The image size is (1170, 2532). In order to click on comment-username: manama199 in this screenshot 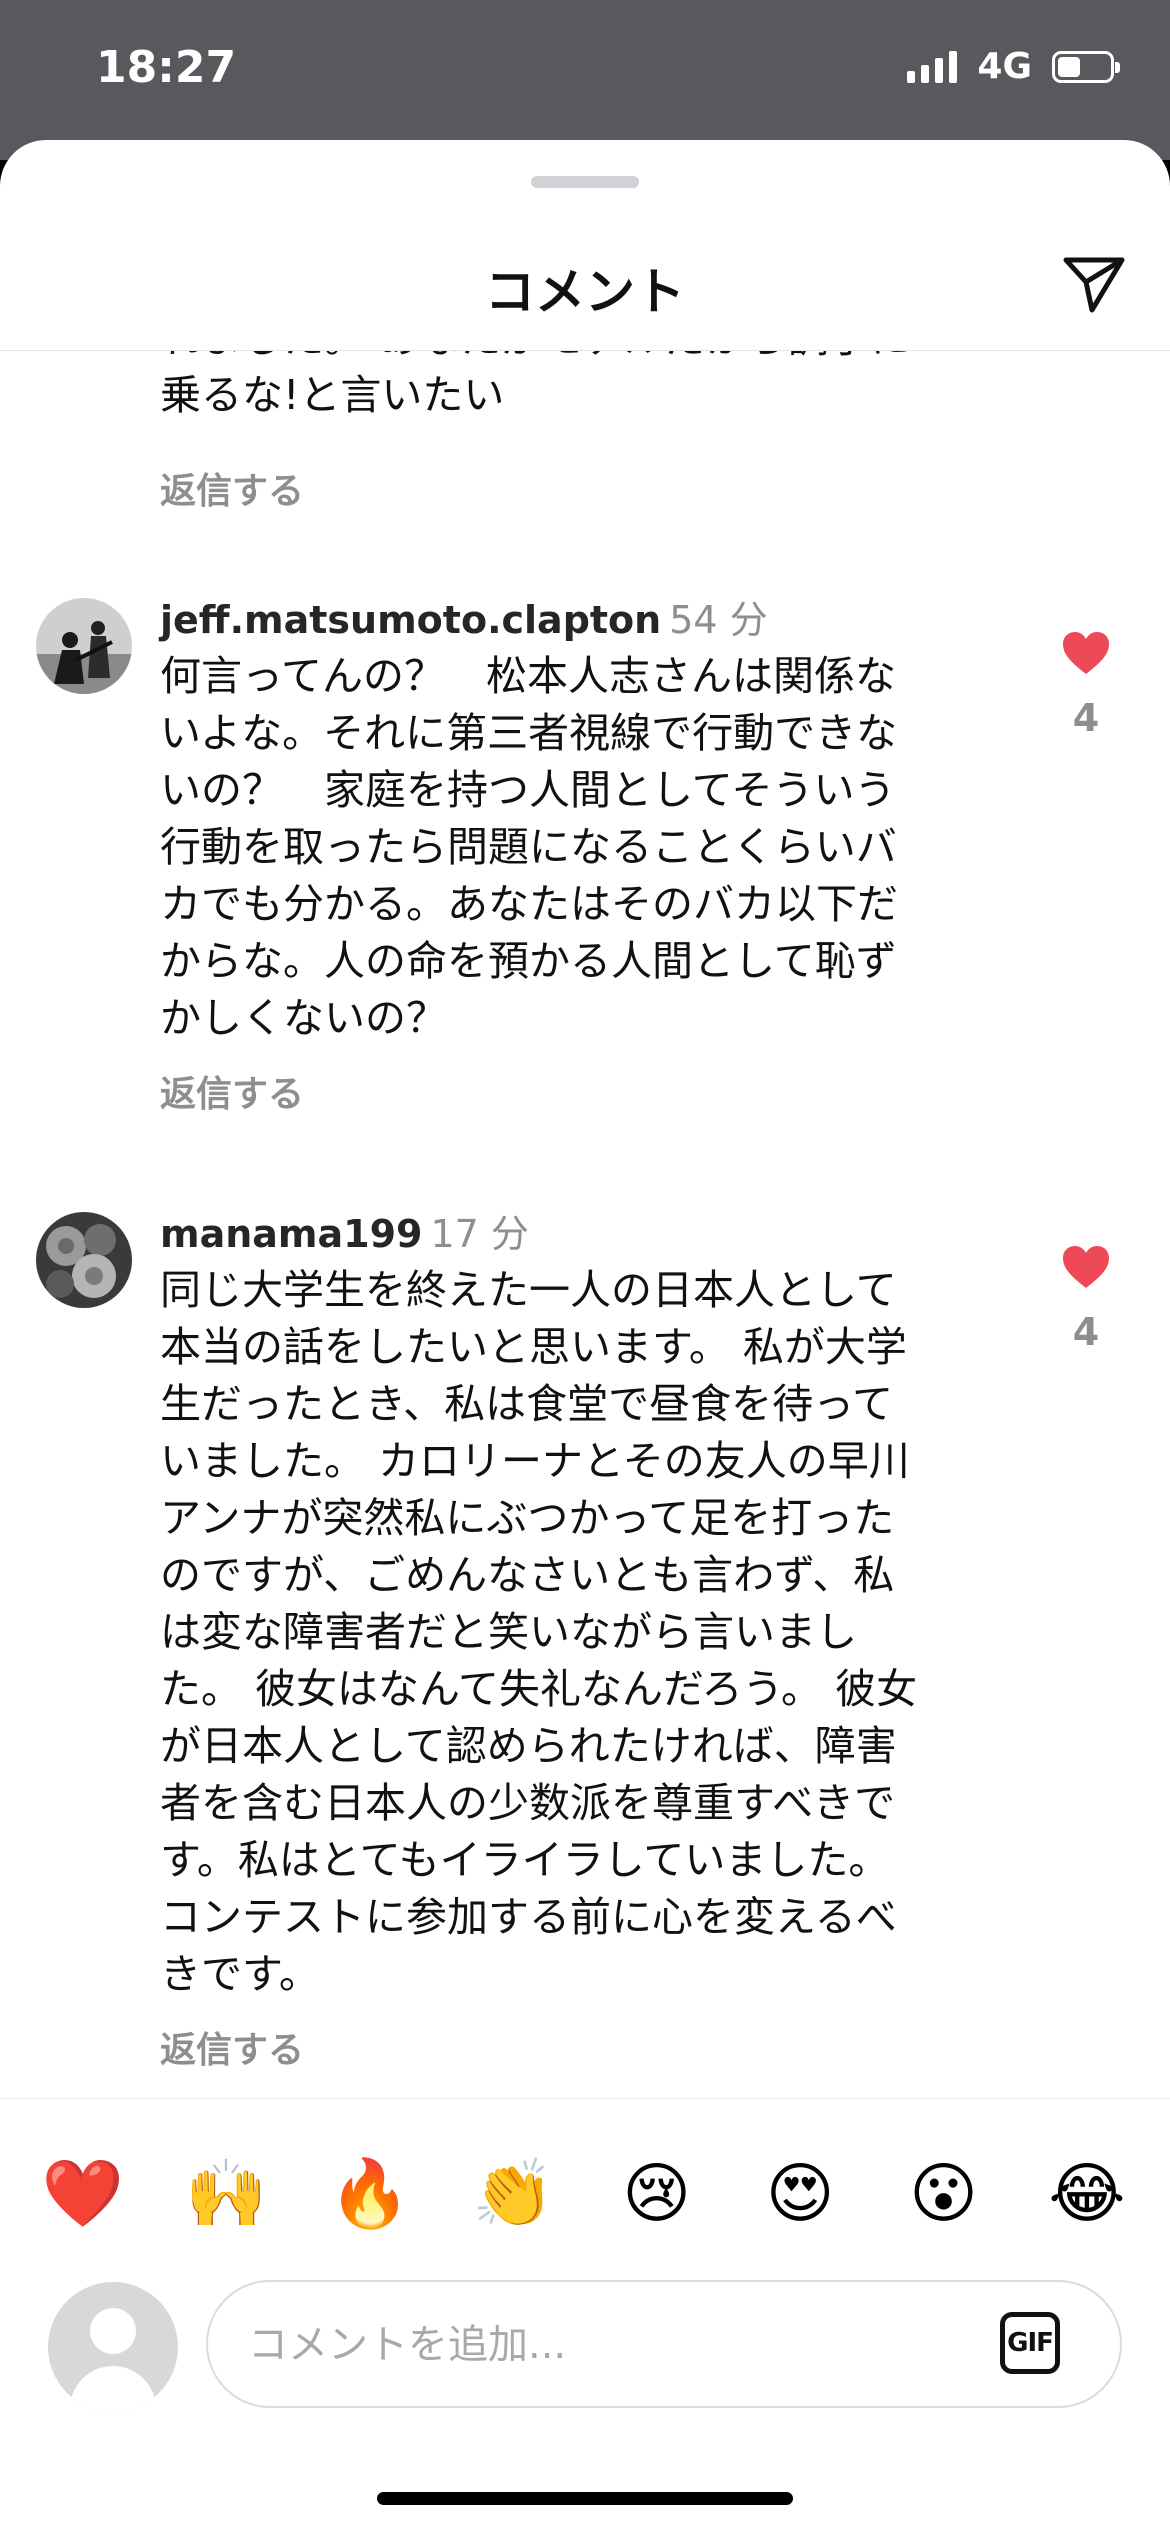, I will do `click(291, 1234)`.